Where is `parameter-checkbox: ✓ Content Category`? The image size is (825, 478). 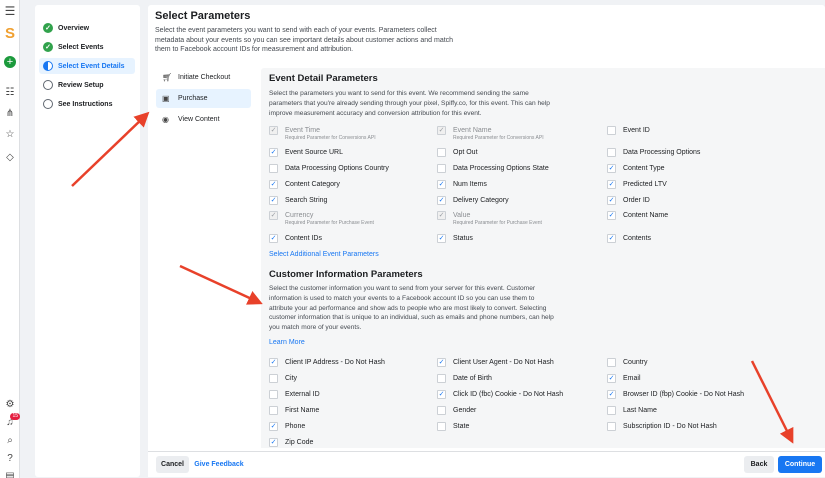 parameter-checkbox: ✓ Content Category is located at coordinates (304, 184).